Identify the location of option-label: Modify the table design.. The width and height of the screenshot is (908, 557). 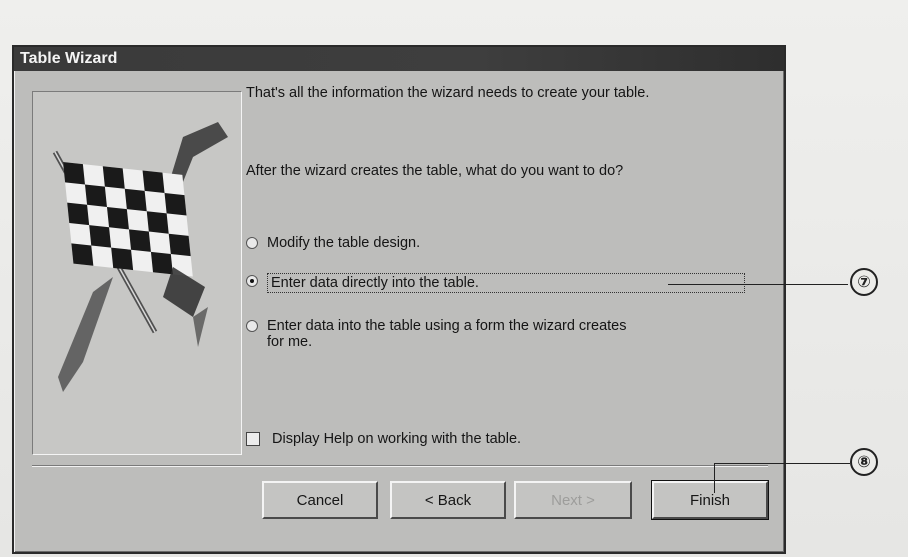
(344, 243).